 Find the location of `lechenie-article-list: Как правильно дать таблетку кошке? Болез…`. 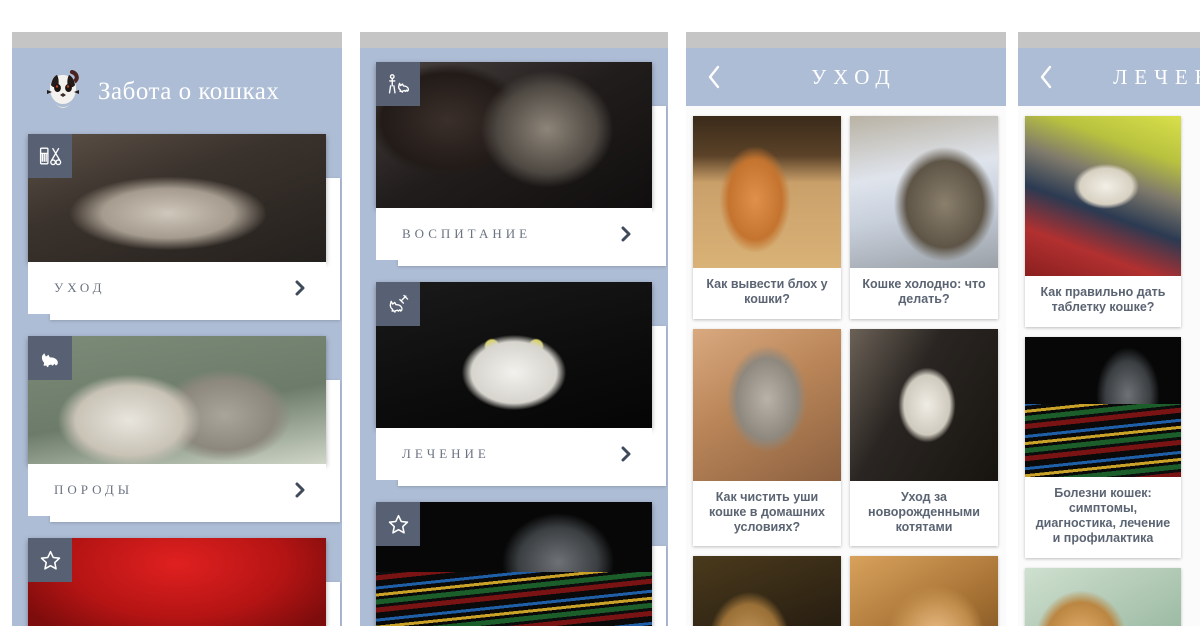

lechenie-article-list: Как правильно дать таблетку кошке? Болез… is located at coordinates (1103, 366).